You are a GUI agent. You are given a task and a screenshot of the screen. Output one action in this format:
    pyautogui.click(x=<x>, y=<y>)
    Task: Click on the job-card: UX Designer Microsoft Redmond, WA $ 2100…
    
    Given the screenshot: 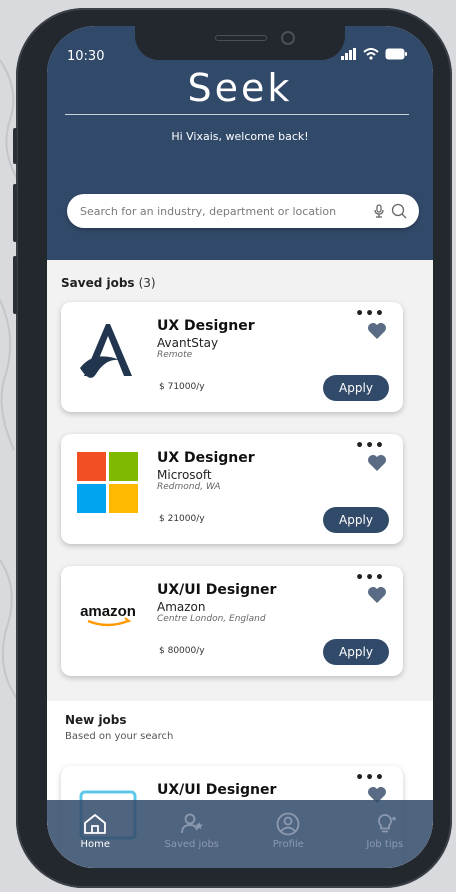 What is the action you would take?
    pyautogui.click(x=232, y=489)
    